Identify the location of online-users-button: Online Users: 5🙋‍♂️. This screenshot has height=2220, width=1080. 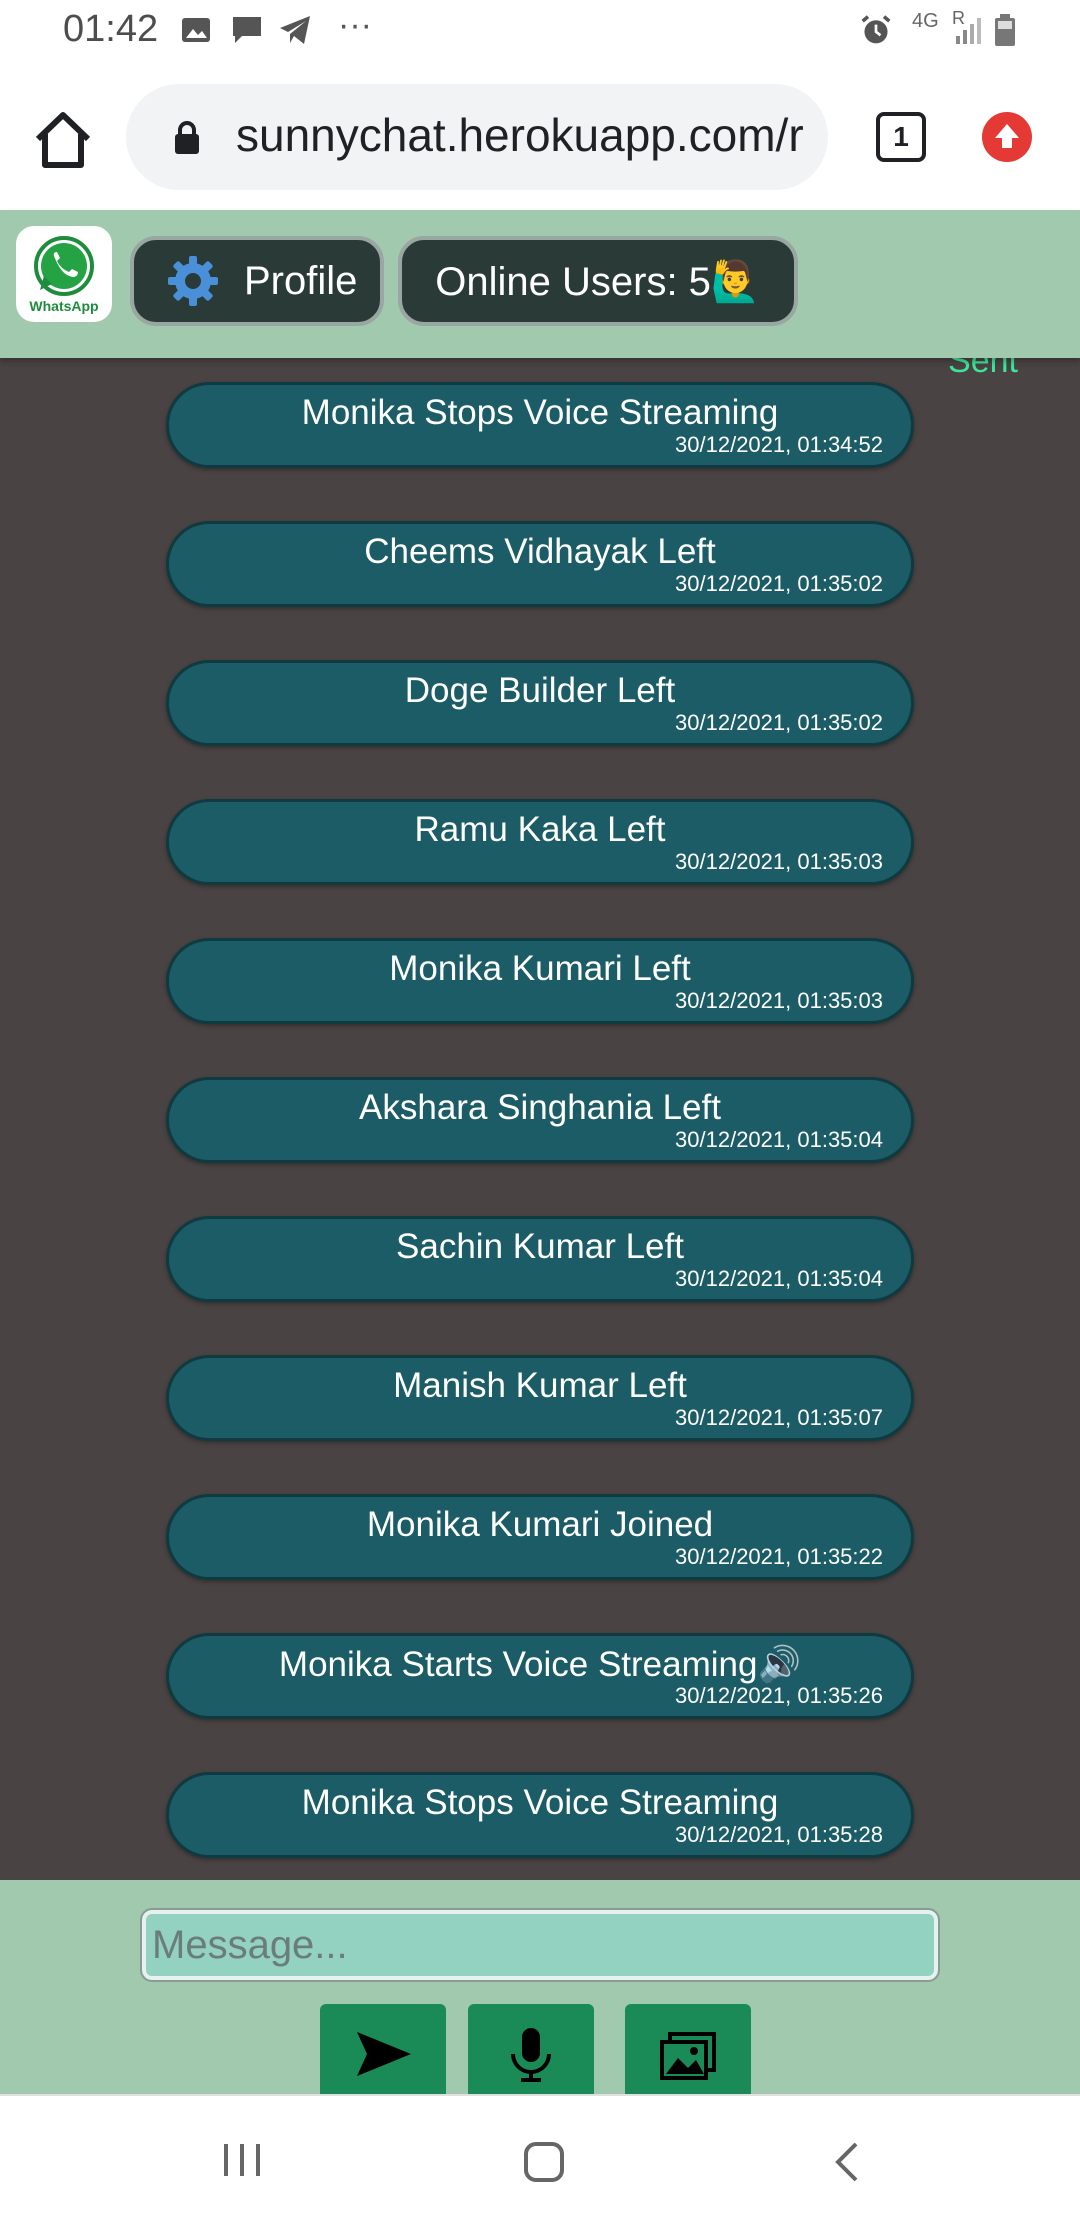
(598, 281).